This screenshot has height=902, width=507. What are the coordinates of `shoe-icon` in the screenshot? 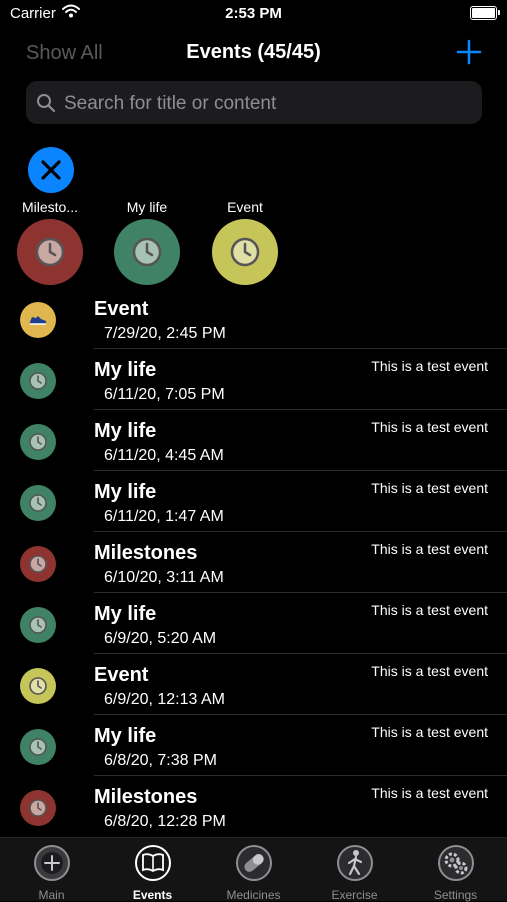 It's located at (38, 320).